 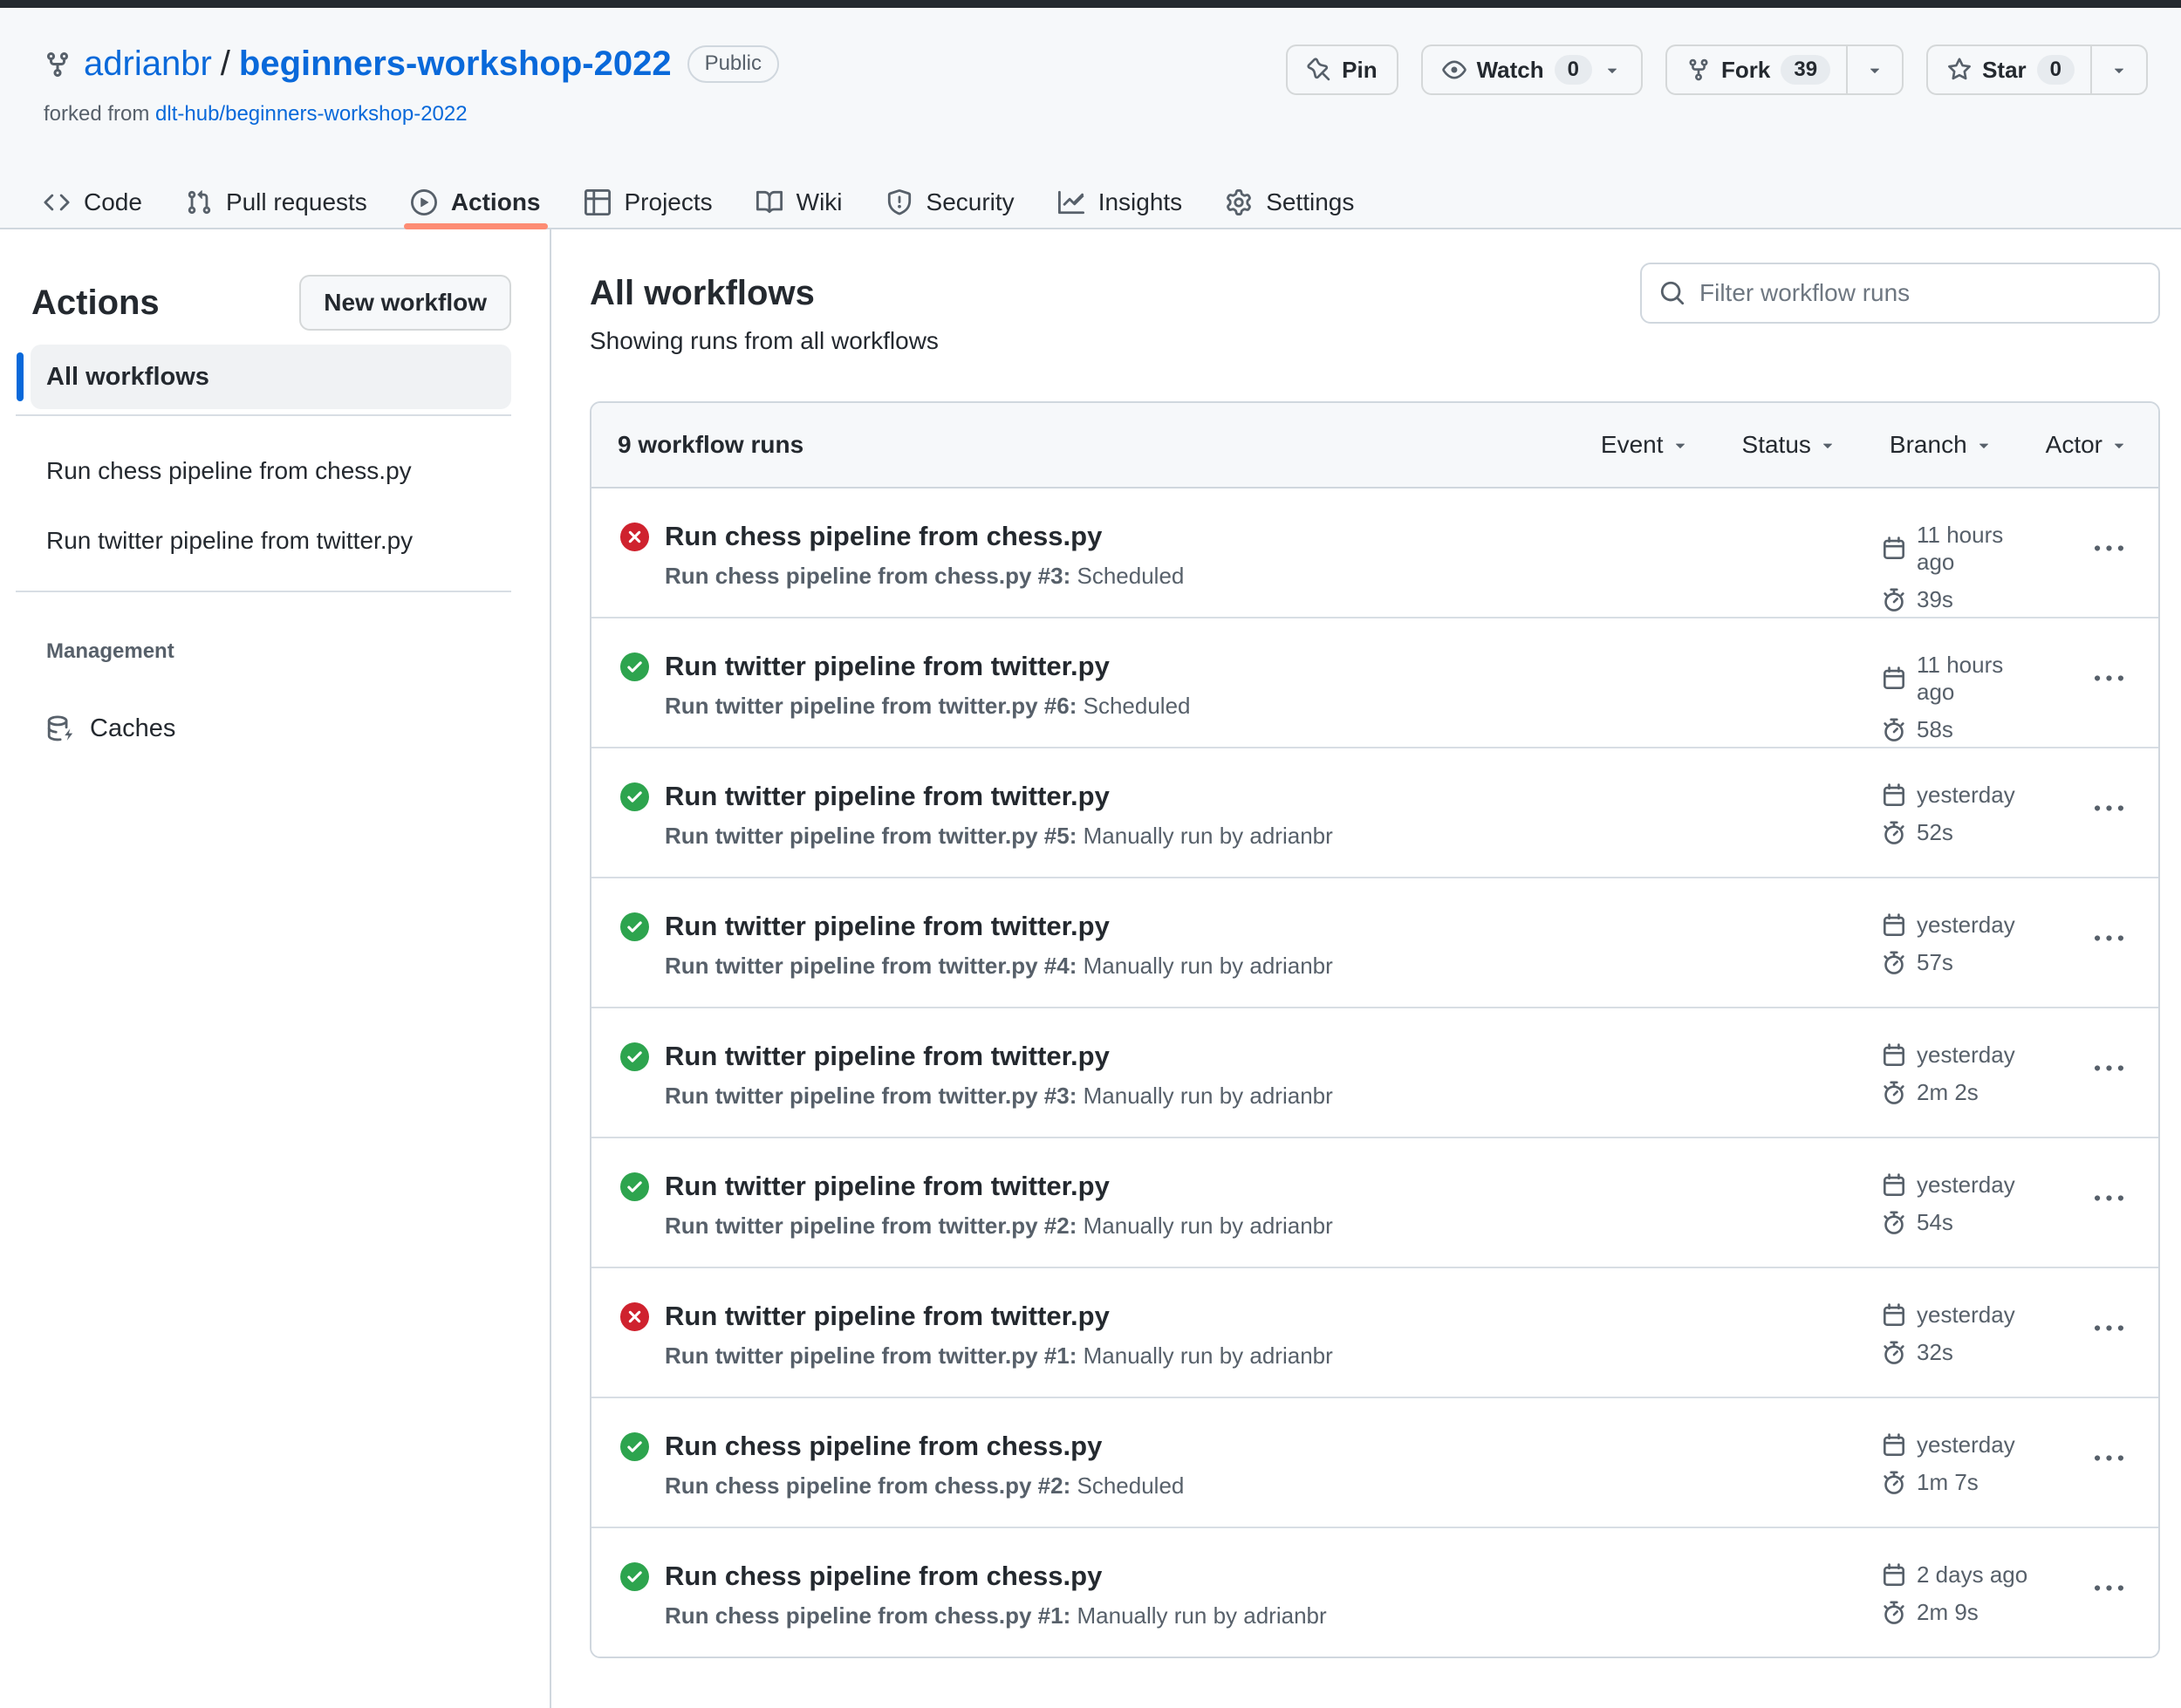 I want to click on tab-projects: Projects, so click(x=649, y=203).